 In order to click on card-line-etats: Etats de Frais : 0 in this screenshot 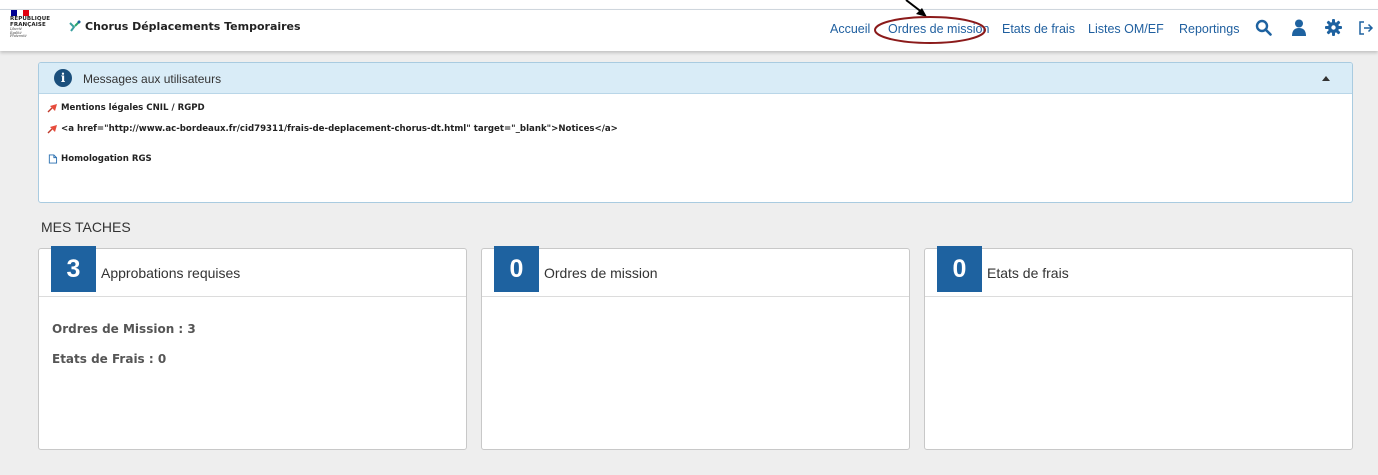, I will do `click(109, 359)`.